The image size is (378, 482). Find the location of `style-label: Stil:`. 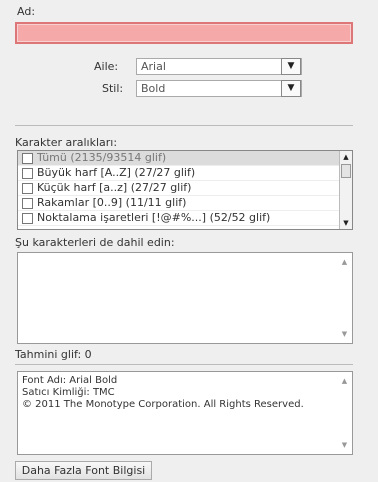

style-label: Stil: is located at coordinates (113, 88).